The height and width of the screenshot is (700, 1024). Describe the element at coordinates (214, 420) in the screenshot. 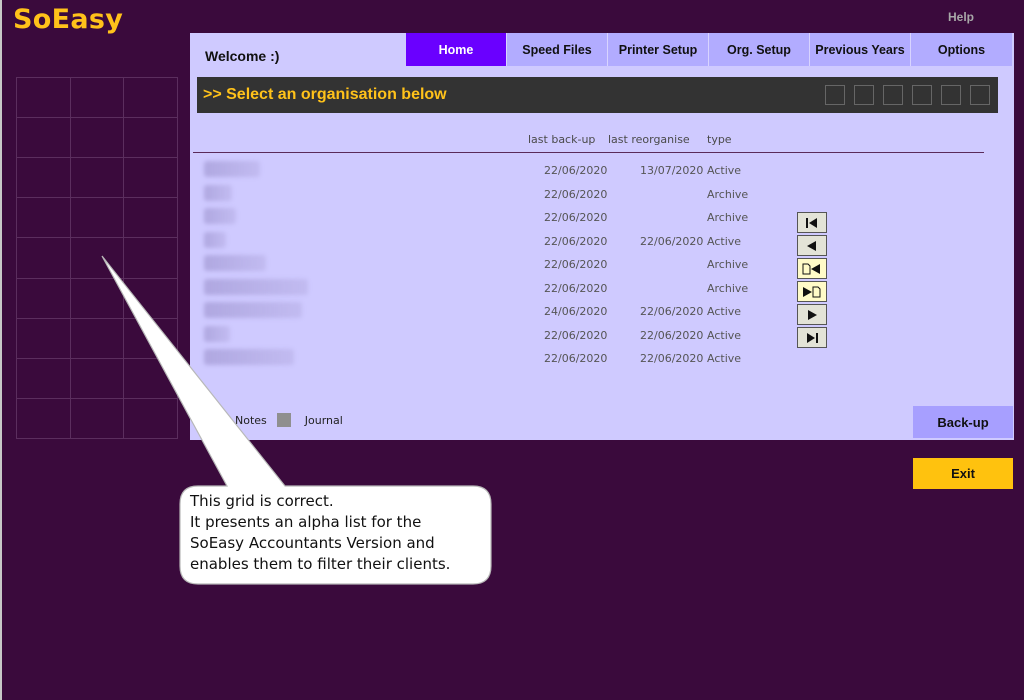

I see `notes-swatch` at that location.